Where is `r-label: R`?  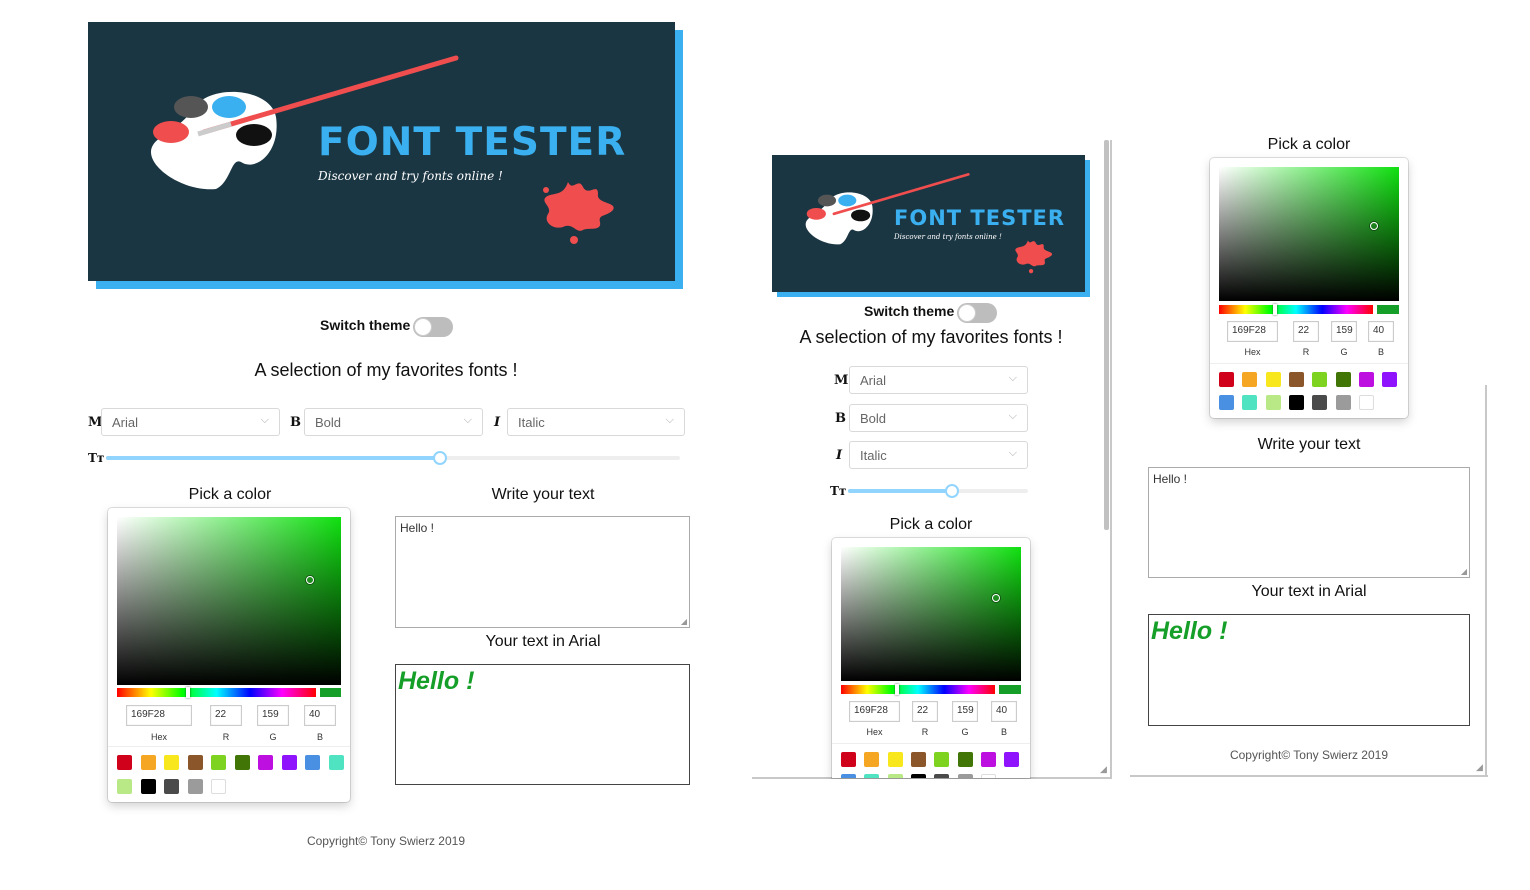
r-label: R is located at coordinates (226, 737).